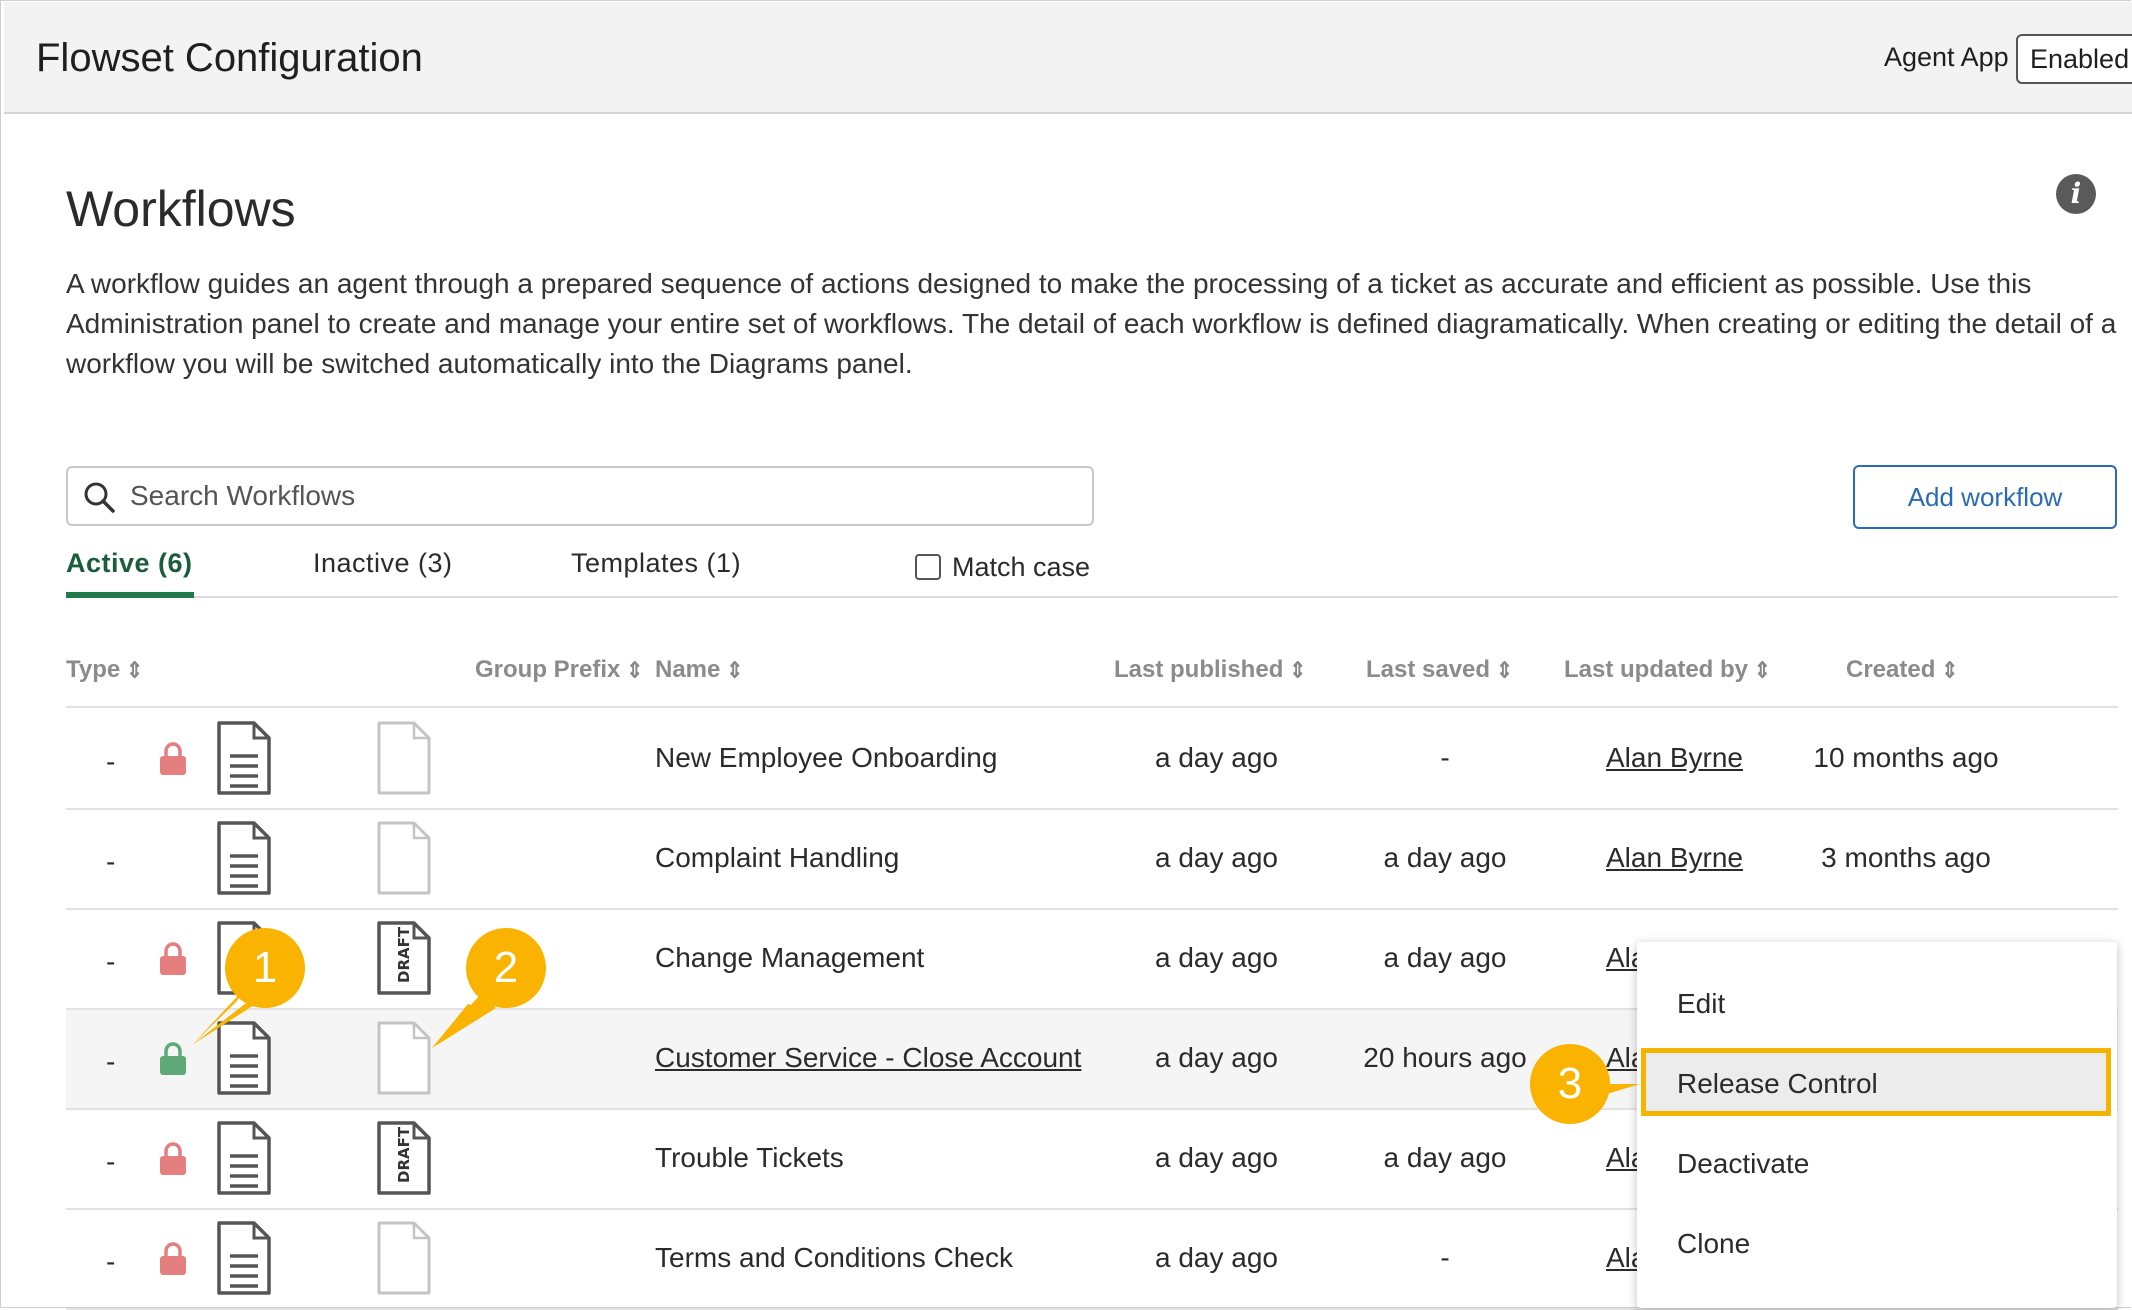 The width and height of the screenshot is (2132, 1310). What do you see at coordinates (129, 563) in the screenshot?
I see `tab-active: Active (6)` at bounding box center [129, 563].